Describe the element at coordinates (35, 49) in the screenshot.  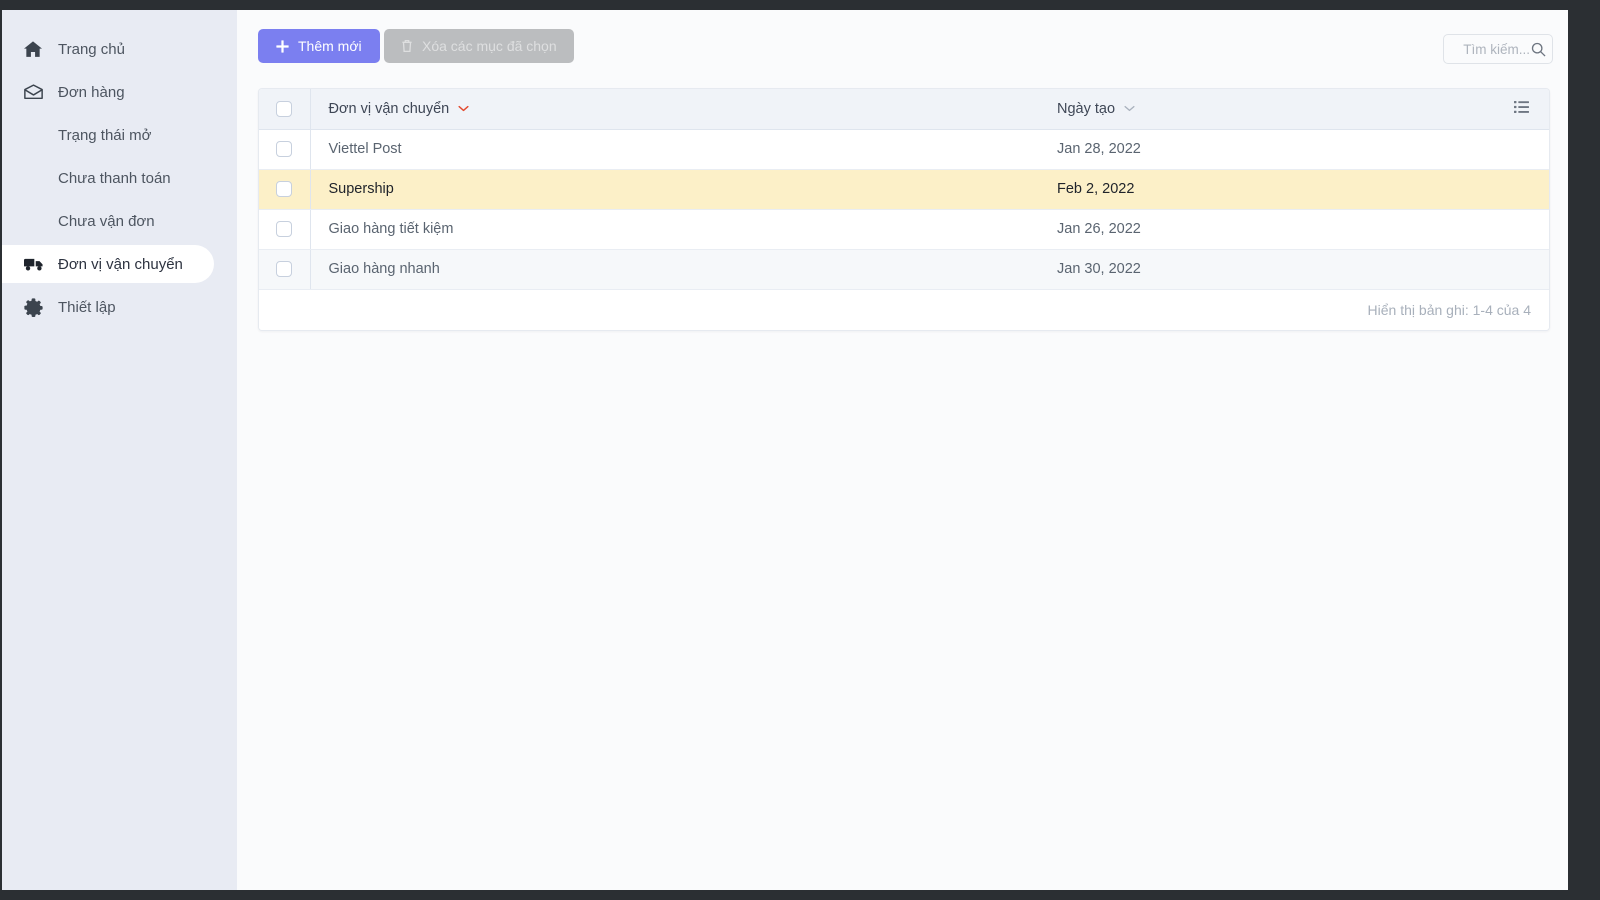
I see `home-icon` at that location.